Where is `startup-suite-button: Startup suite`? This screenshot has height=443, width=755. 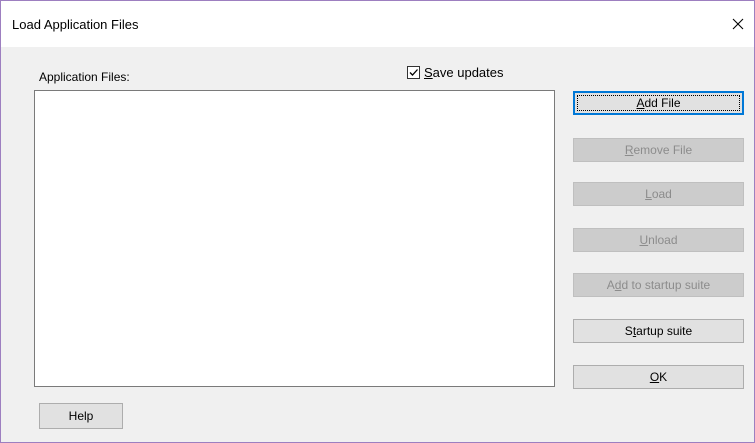 startup-suite-button: Startup suite is located at coordinates (658, 331).